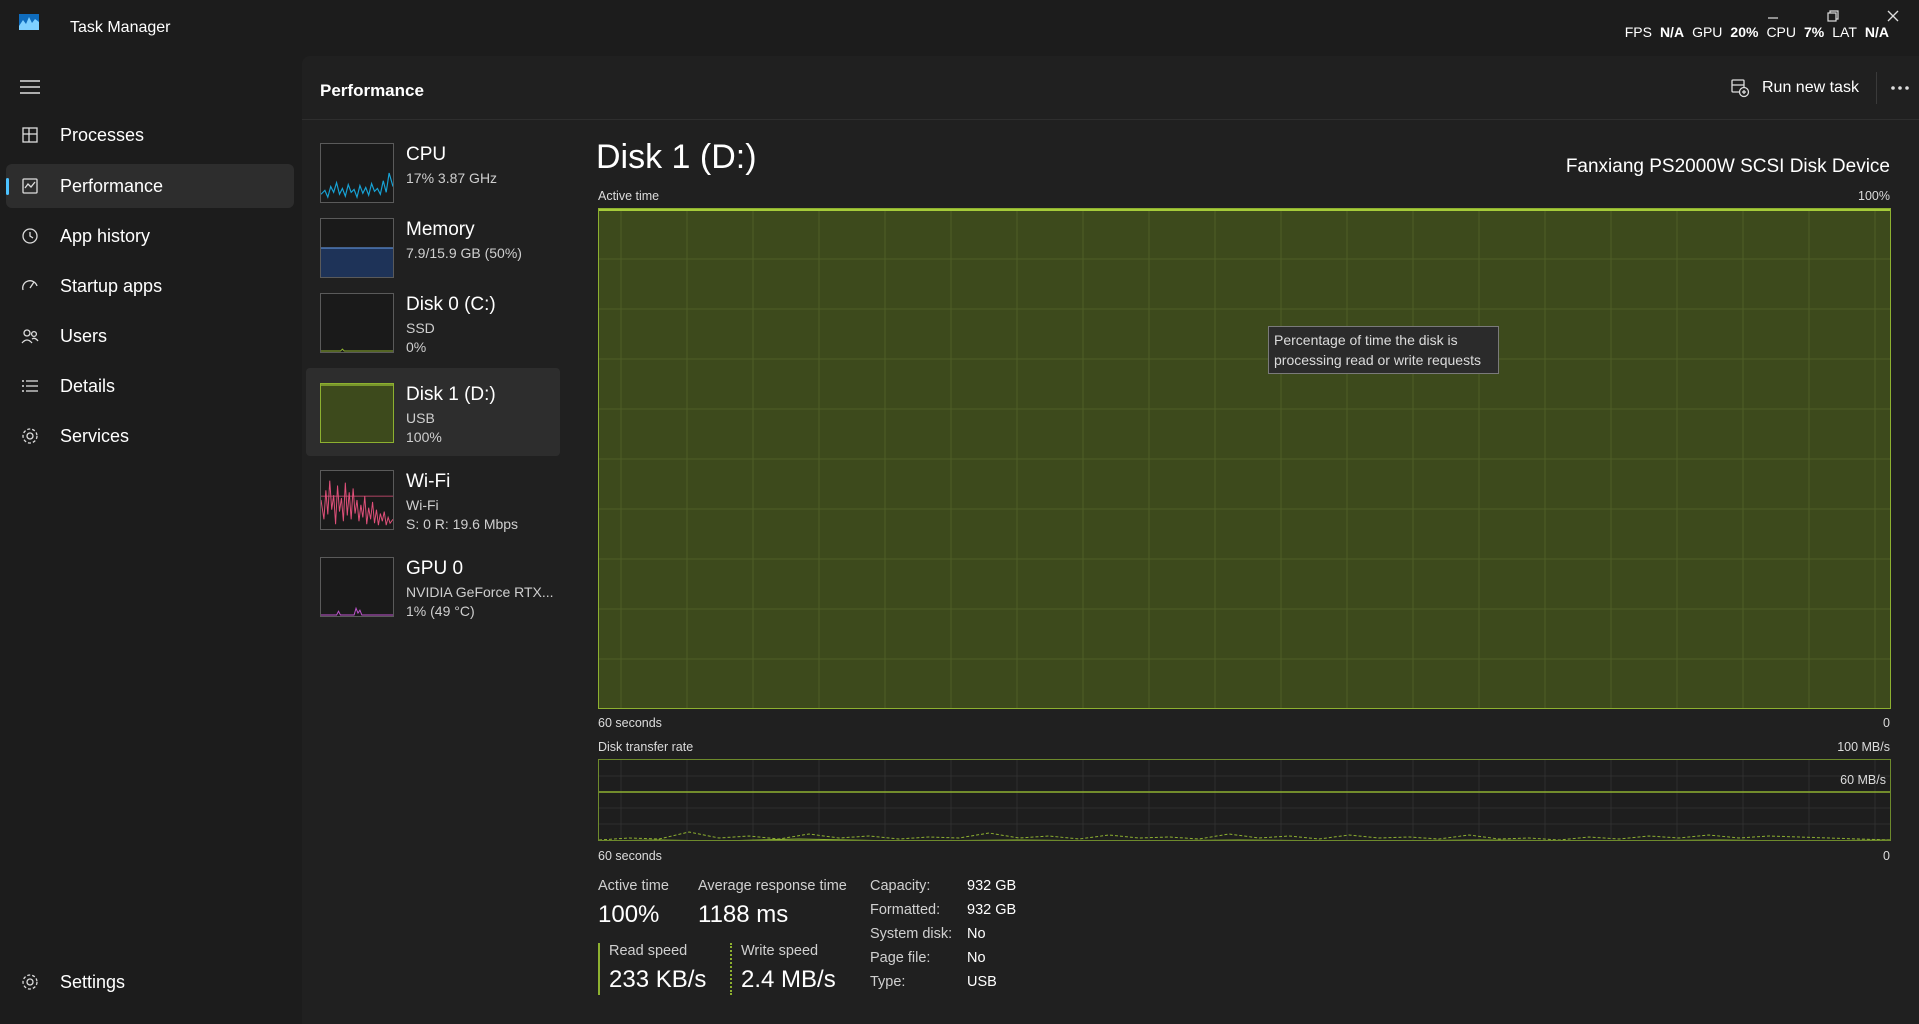 This screenshot has width=1919, height=1024. Describe the element at coordinates (1893, 16) in the screenshot. I see `close-icon` at that location.